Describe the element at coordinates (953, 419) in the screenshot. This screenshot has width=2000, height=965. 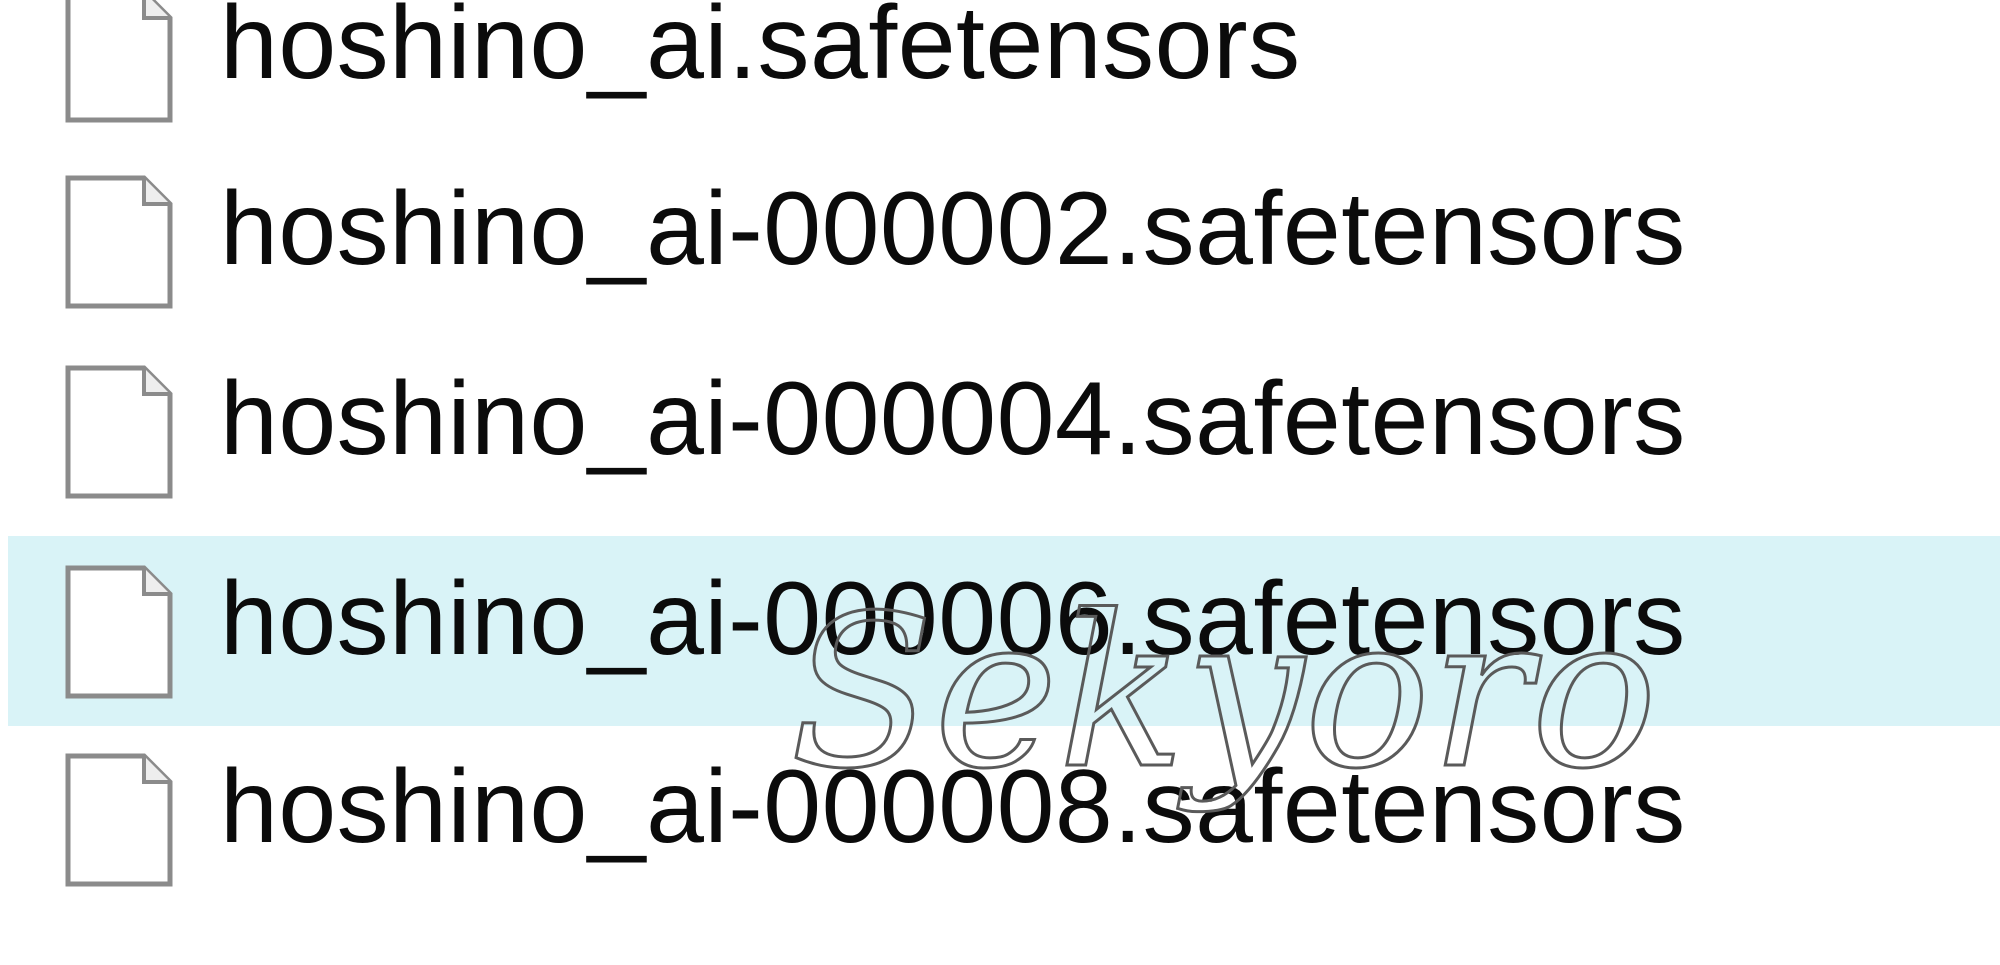
I see `file-name: hoshino_ai-000004.safetensors` at that location.